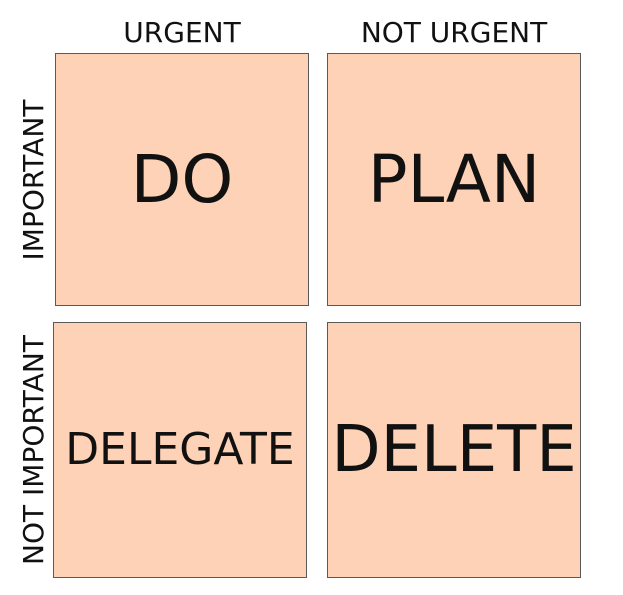  I want to click on column-header-urgent: URGENT, so click(182, 32).